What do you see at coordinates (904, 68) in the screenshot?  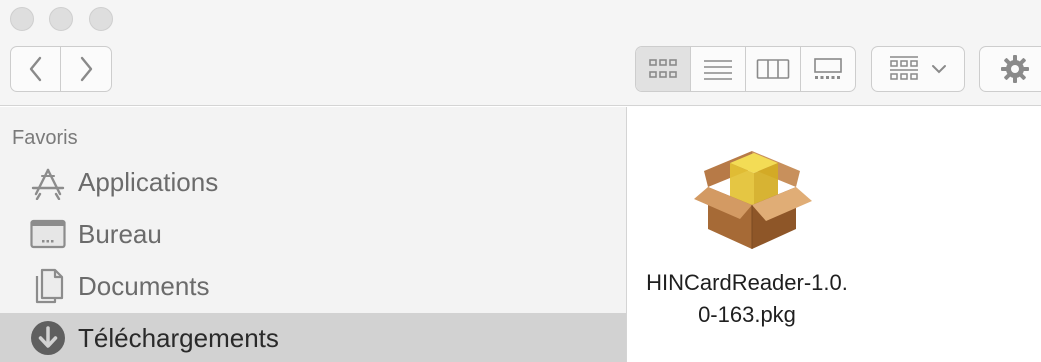 I see `group-by-icon` at bounding box center [904, 68].